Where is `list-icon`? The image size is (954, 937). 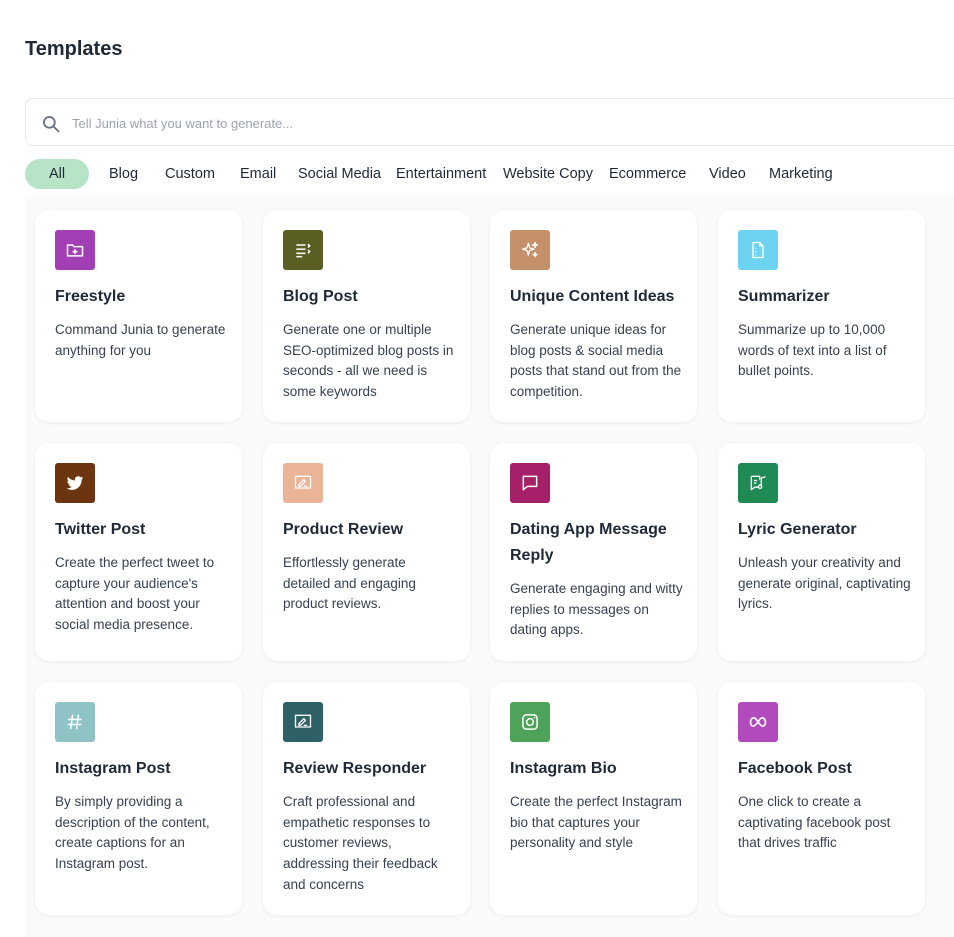
list-icon is located at coordinates (303, 250).